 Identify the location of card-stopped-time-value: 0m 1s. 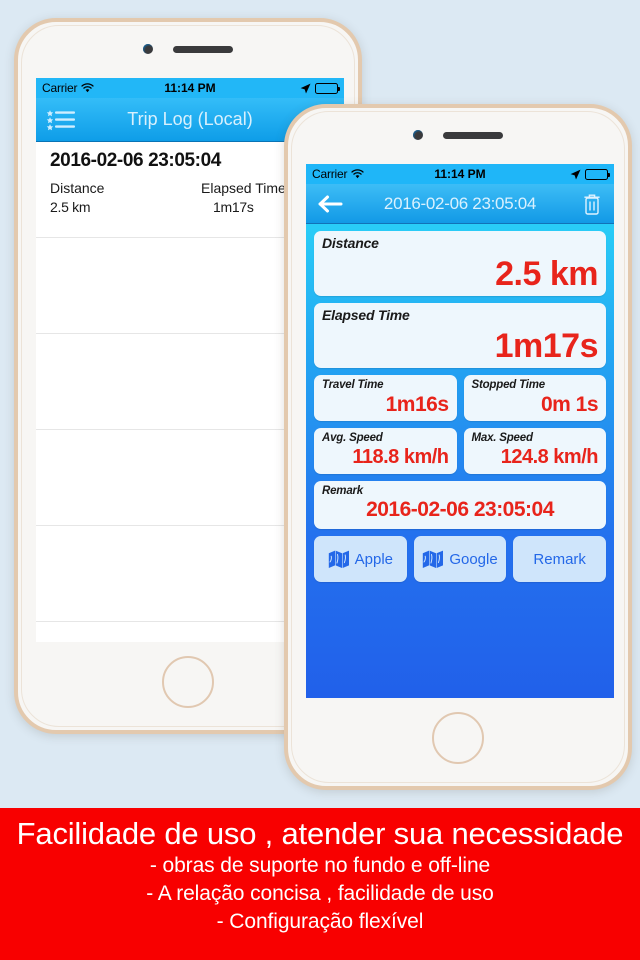
(569, 404).